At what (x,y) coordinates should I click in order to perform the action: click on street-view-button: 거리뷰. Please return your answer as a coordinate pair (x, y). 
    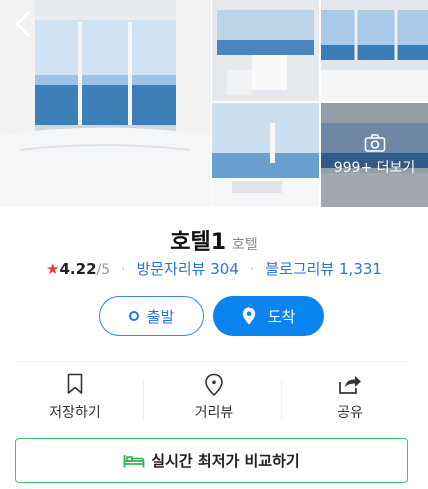
    Looking at the image, I should click on (214, 399).